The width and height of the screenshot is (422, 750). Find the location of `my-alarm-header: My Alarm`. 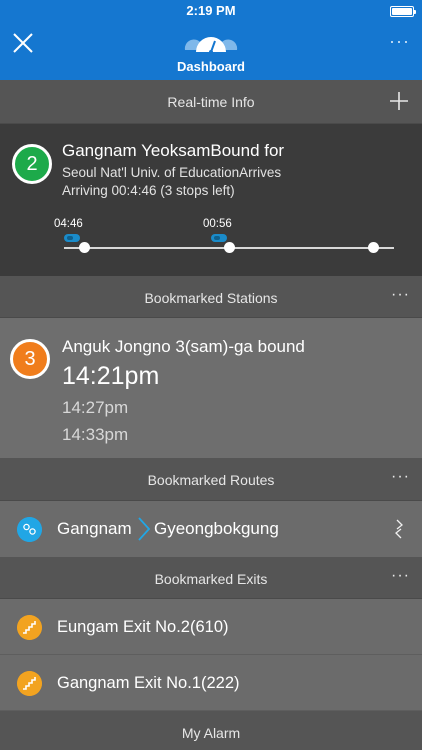

my-alarm-header: My Alarm is located at coordinates (211, 730).